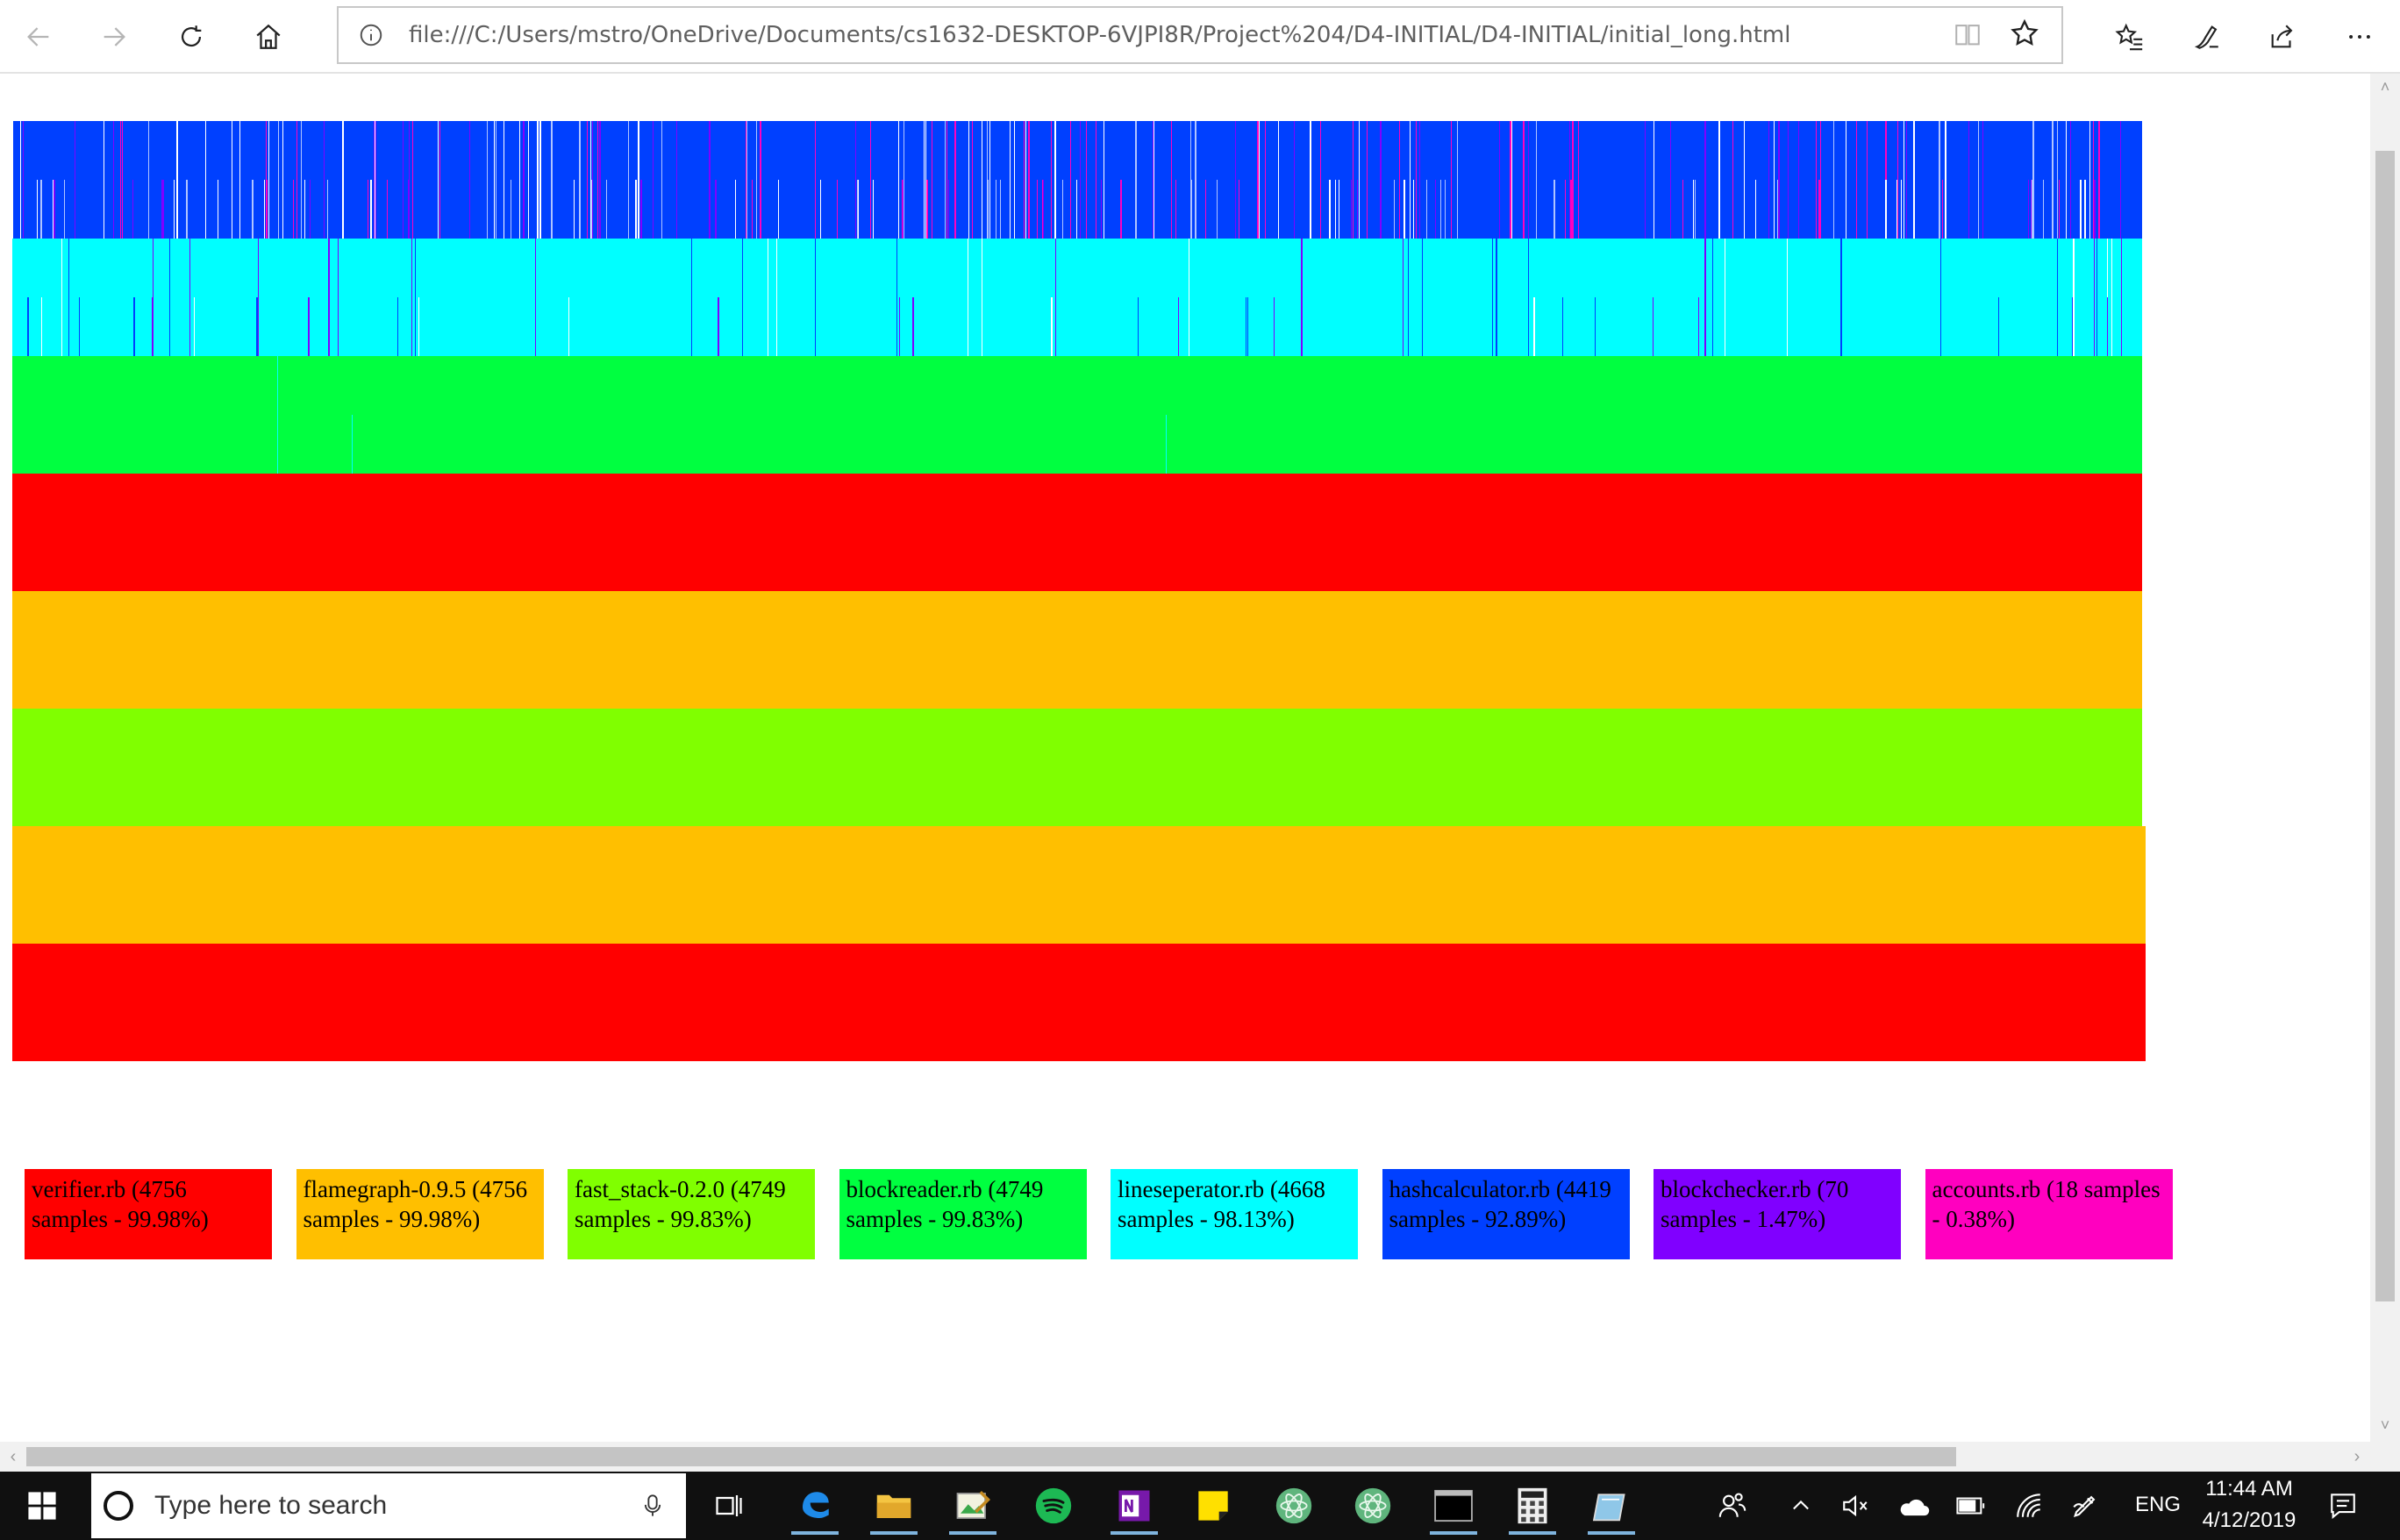  What do you see at coordinates (1971, 1506) in the screenshot?
I see `battery-icon` at bounding box center [1971, 1506].